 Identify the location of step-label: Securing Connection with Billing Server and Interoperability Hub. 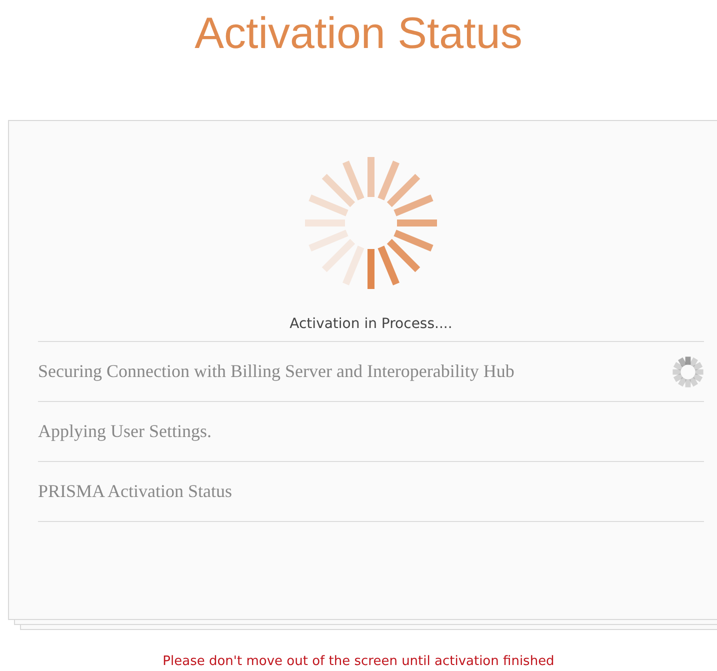
(276, 371).